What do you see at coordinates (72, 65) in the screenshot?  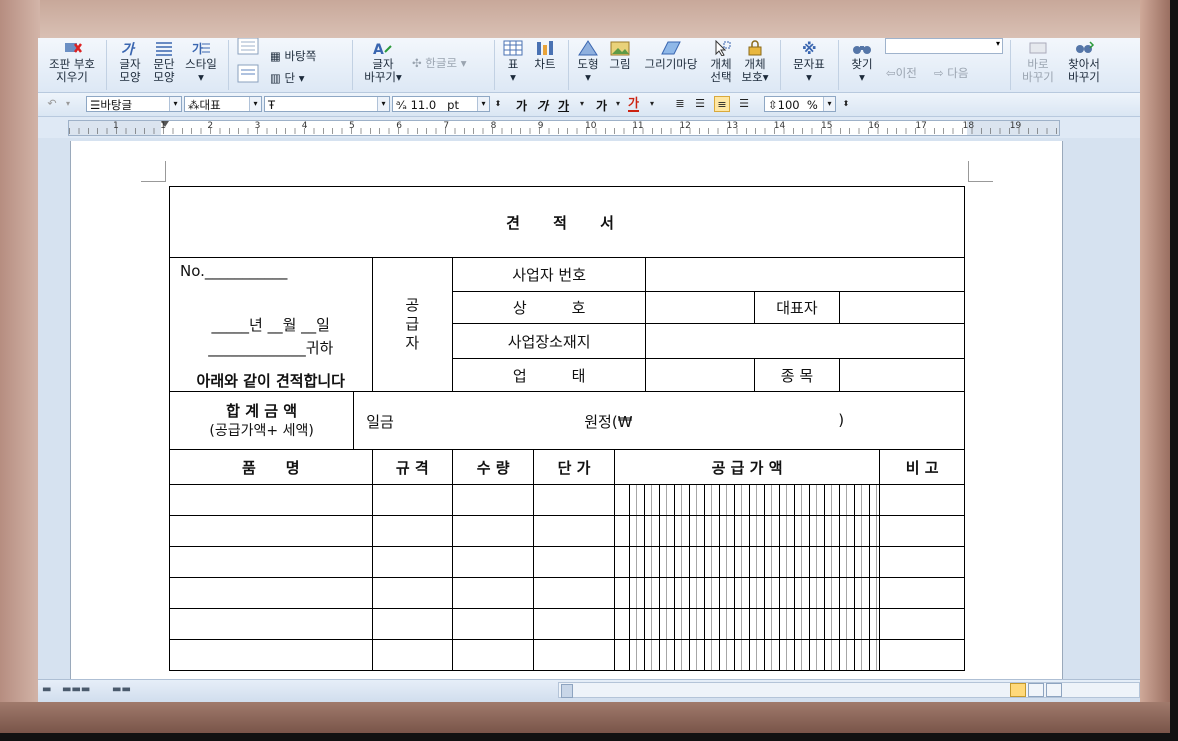 I see `clear-markup-button: 조판 부호 지우기` at bounding box center [72, 65].